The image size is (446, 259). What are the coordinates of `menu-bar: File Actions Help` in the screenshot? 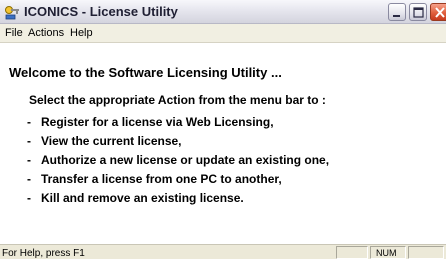 It's located at (223, 33).